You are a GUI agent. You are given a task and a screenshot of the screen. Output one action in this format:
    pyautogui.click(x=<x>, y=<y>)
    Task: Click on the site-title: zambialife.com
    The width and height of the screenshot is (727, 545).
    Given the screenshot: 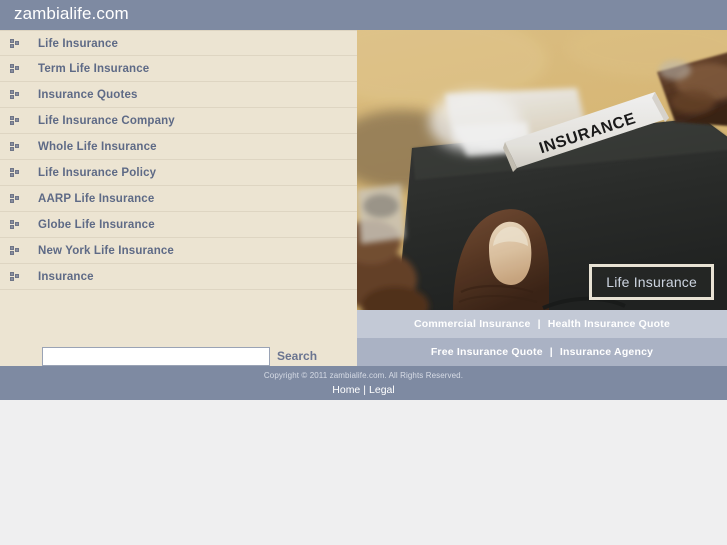 What is the action you would take?
    pyautogui.click(x=71, y=13)
    